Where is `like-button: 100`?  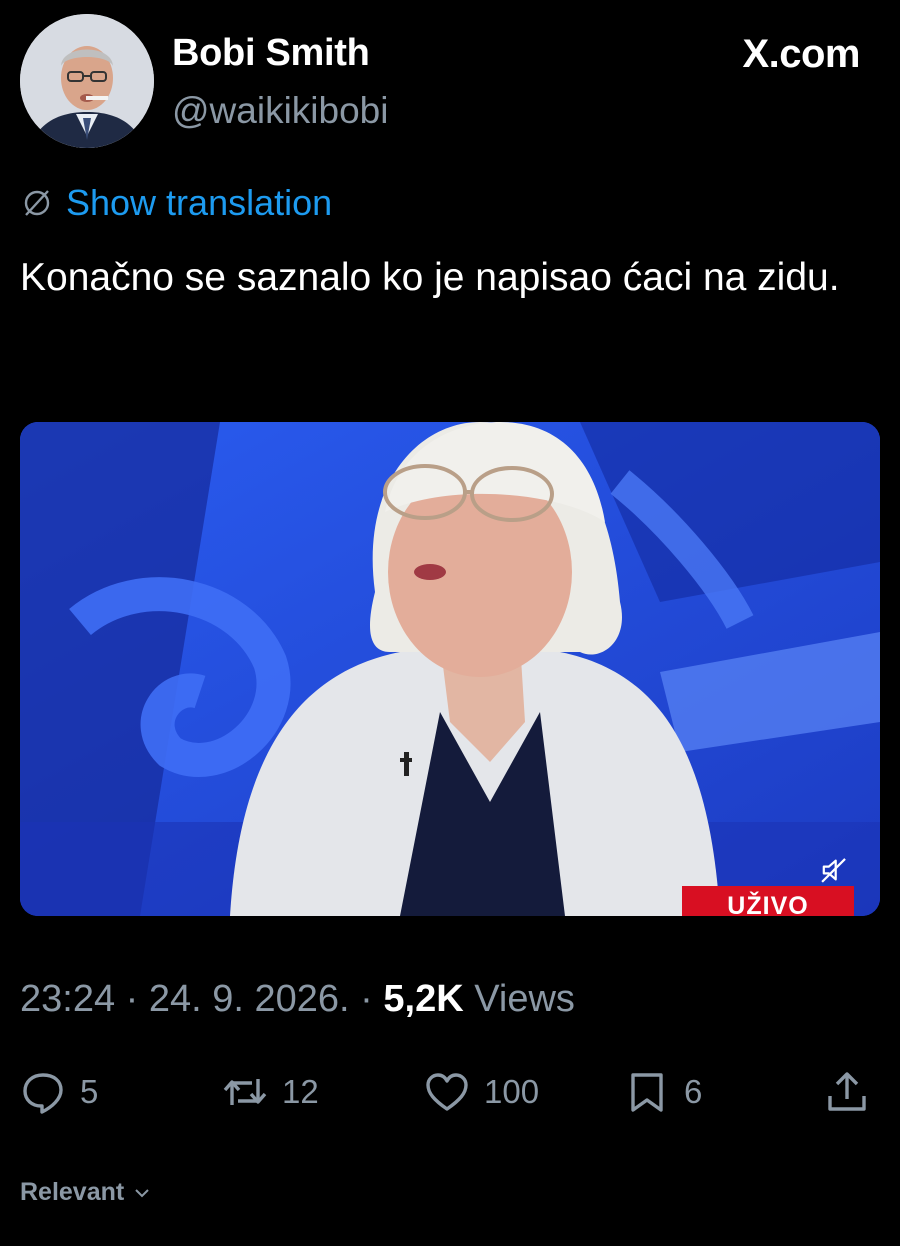 like-button: 100 is located at coordinates (481, 1092).